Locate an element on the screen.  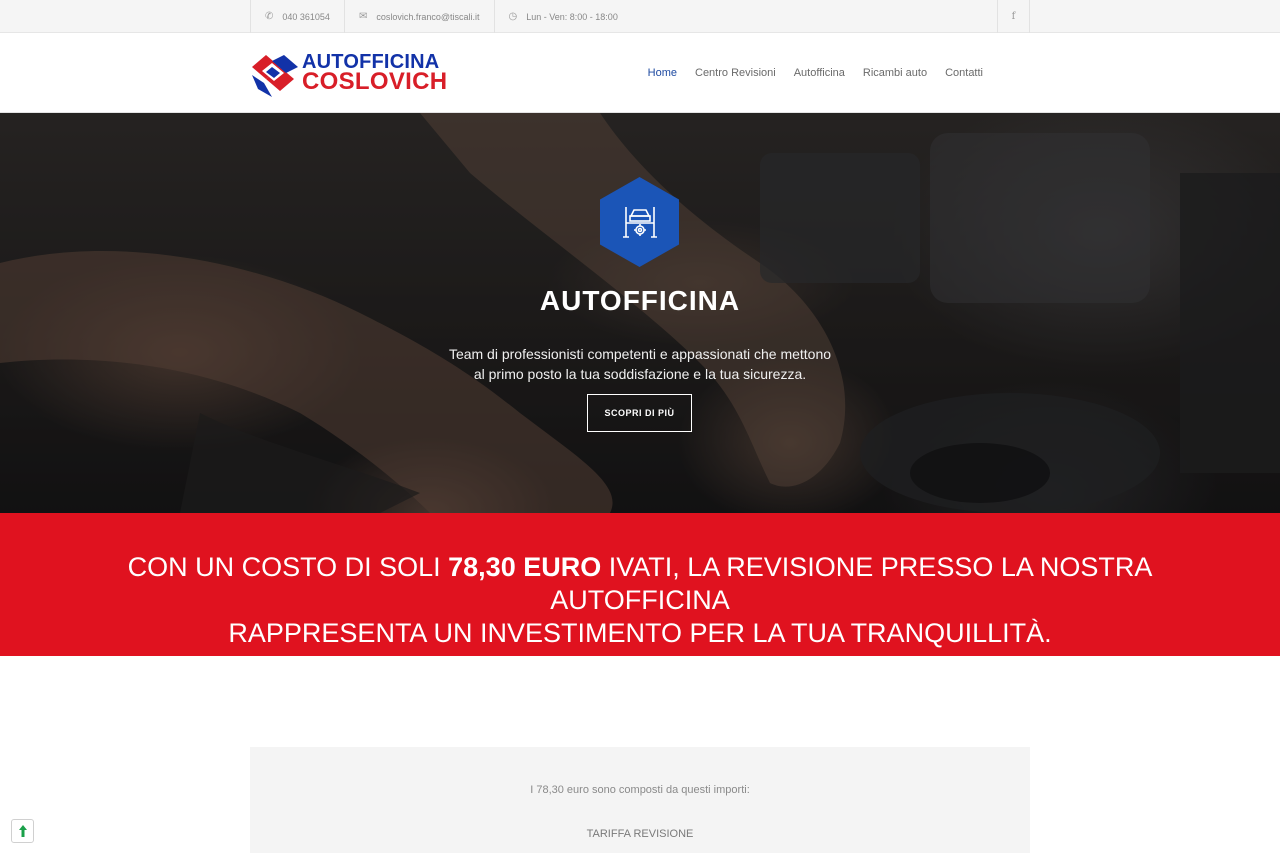
nav-autofficina: Autofficina is located at coordinates (819, 73).